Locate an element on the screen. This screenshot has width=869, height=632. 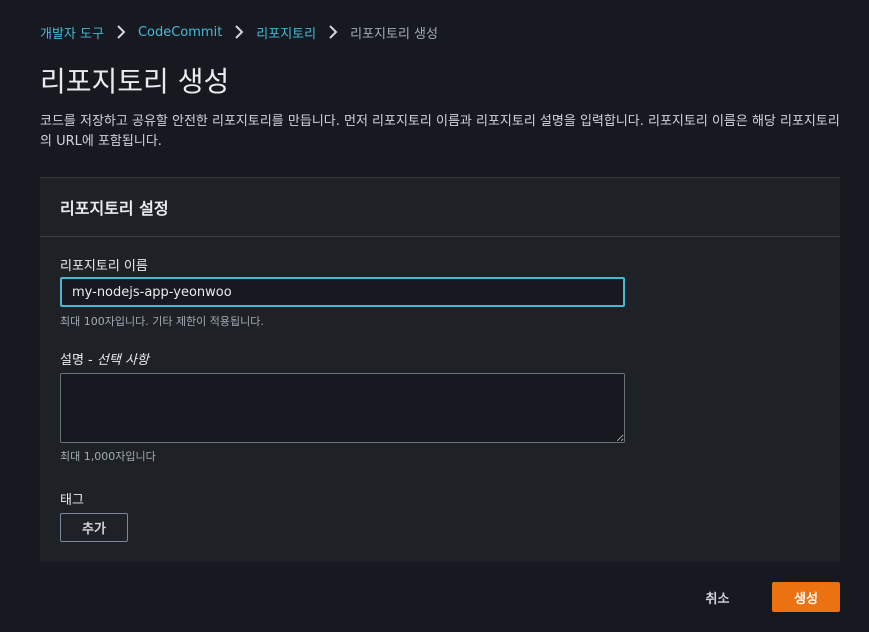
description-label: 설명 - 선택 사항 is located at coordinates (104, 358).